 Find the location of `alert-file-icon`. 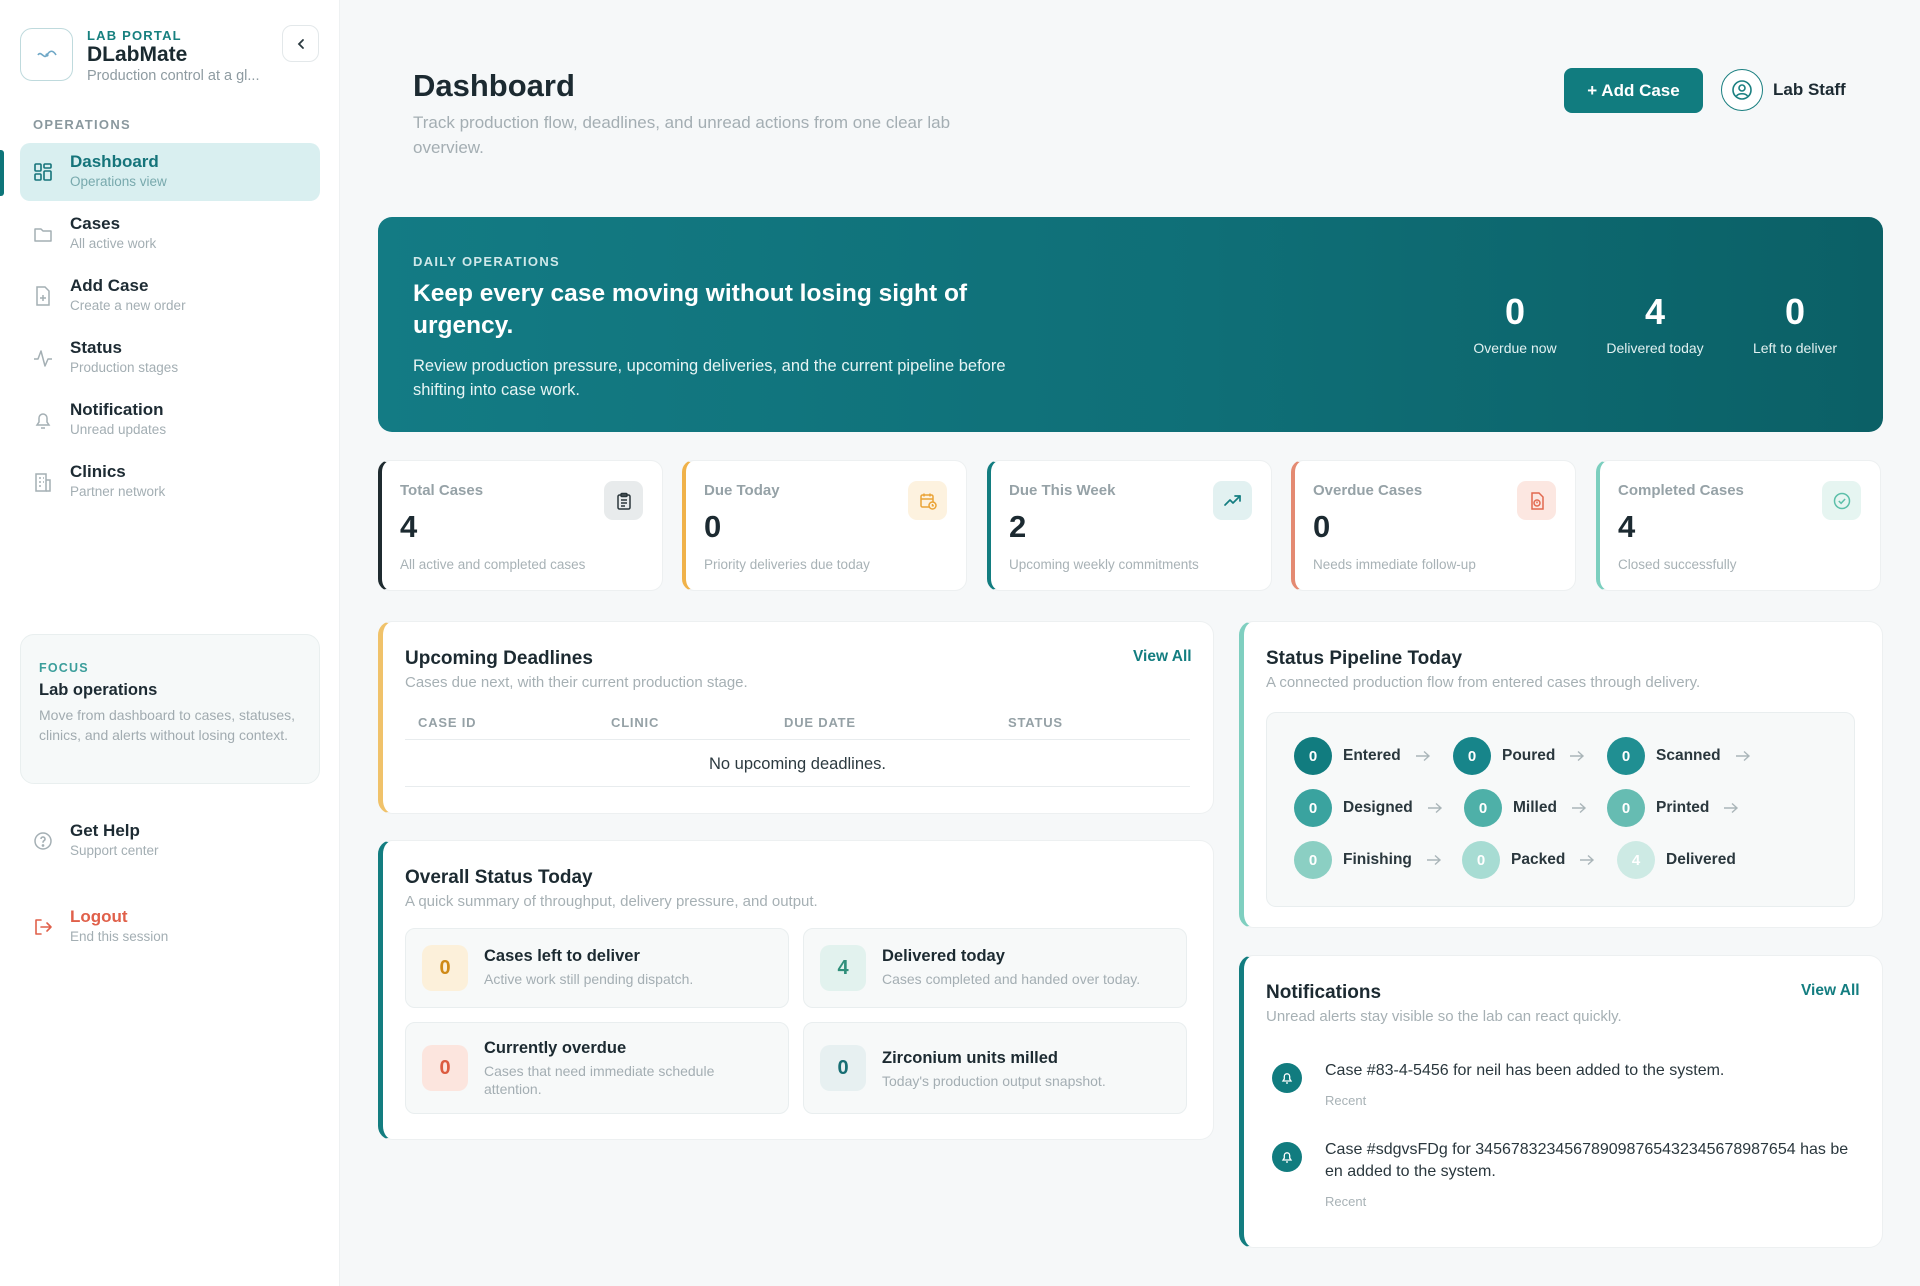

alert-file-icon is located at coordinates (1536, 500).